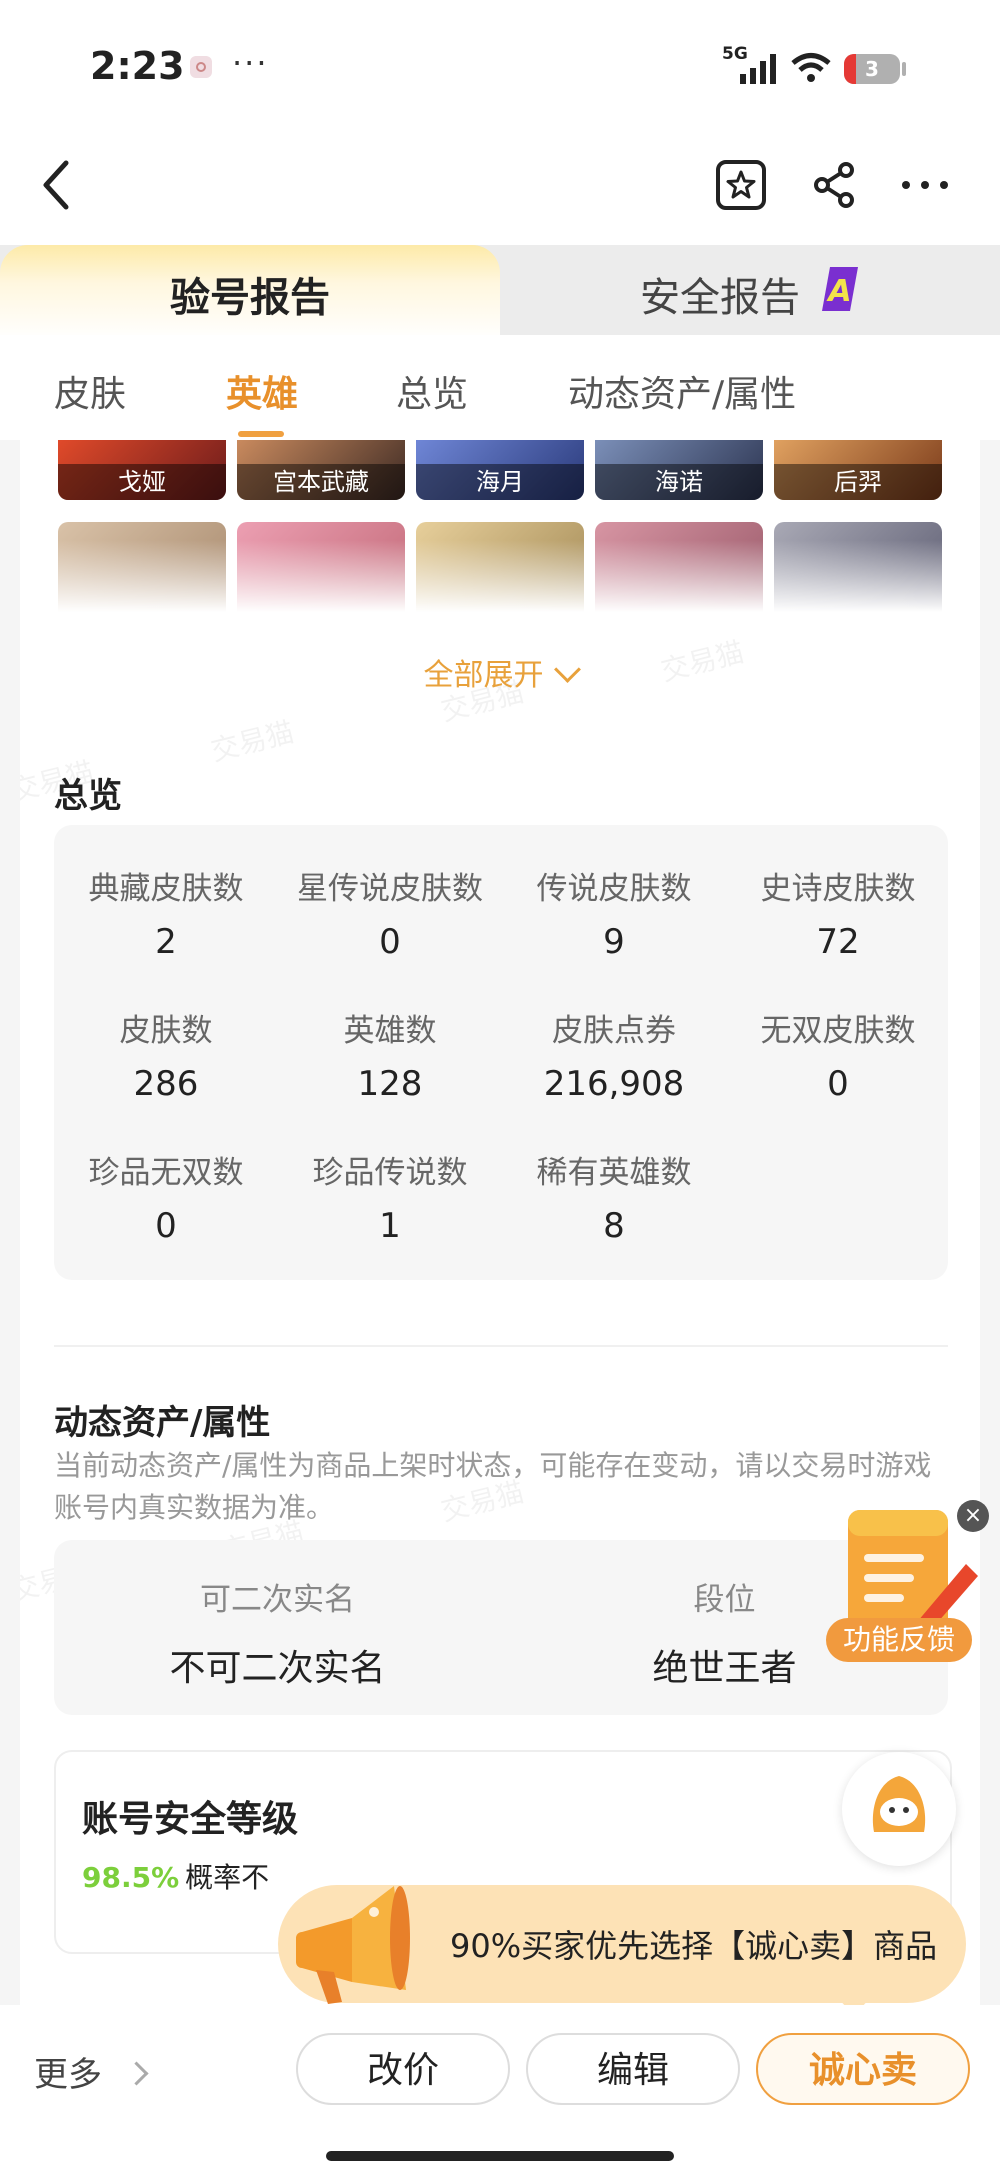 The width and height of the screenshot is (1000, 2177). What do you see at coordinates (227, 1877) in the screenshot?
I see `safety-rate-text: 概率不` at bounding box center [227, 1877].